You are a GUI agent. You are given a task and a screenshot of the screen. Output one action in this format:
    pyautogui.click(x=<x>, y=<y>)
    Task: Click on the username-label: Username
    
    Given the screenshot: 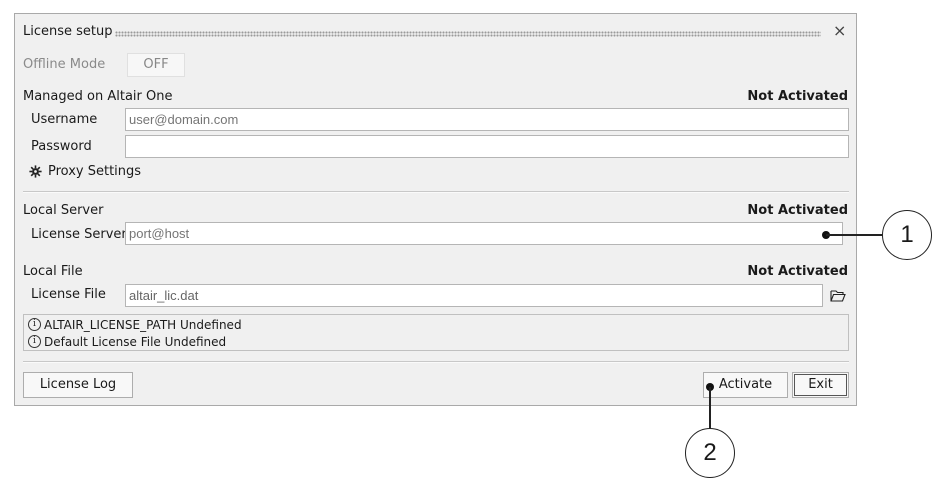 What is the action you would take?
    pyautogui.click(x=64, y=119)
    